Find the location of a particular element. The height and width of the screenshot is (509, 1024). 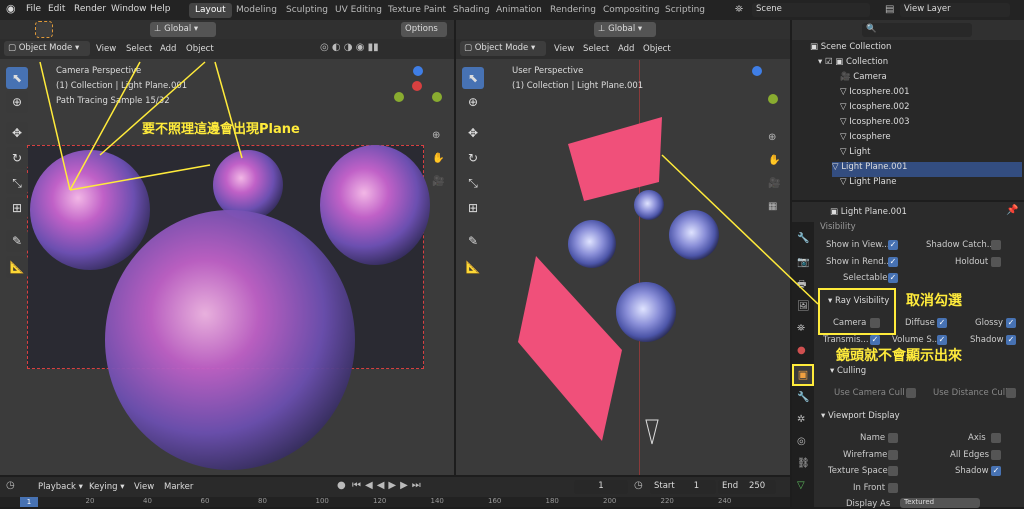

tab-sculpting: Sculpting is located at coordinates (307, 10).